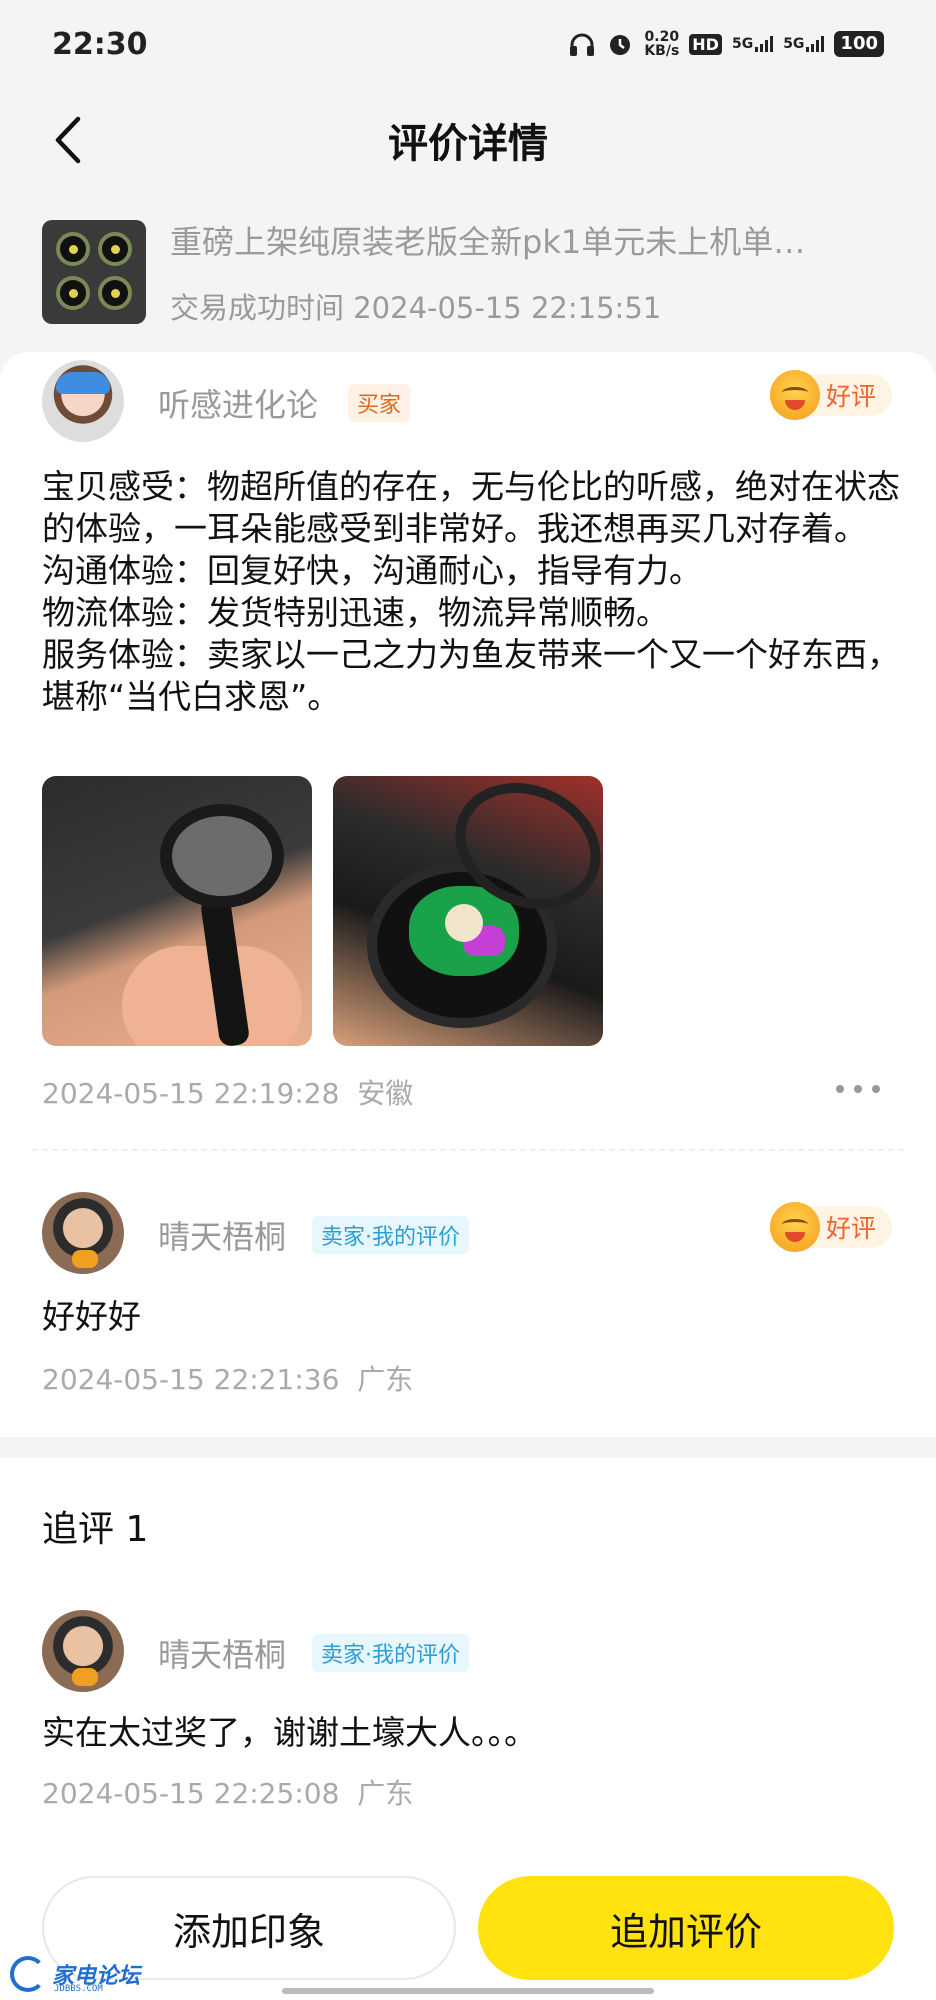  Describe the element at coordinates (222, 1653) in the screenshot. I see `follow-up-user: 晴天梧桐` at that location.